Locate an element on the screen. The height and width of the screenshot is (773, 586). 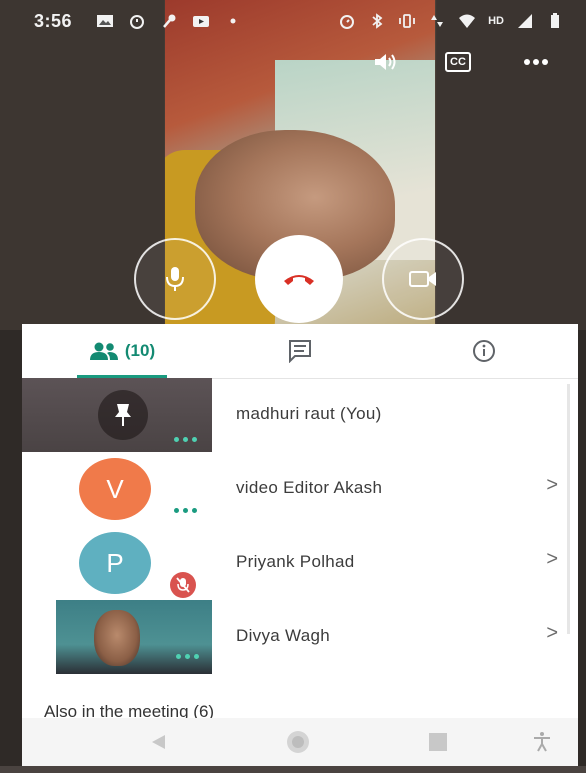
home-icon is located at coordinates (298, 742).